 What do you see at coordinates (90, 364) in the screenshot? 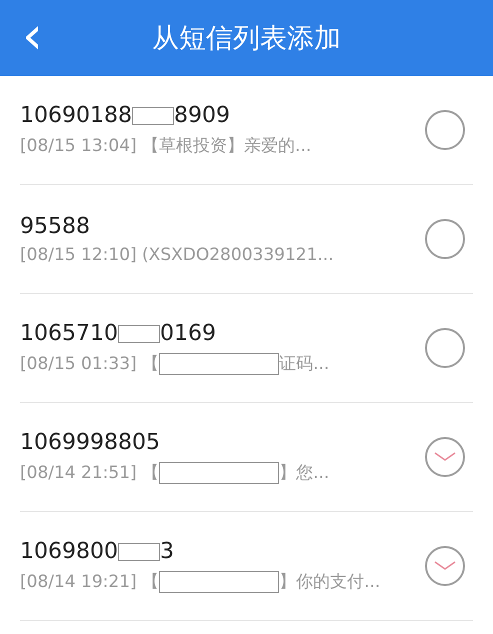
I see `message-preview: [08/15 01:33] 【` at bounding box center [90, 364].